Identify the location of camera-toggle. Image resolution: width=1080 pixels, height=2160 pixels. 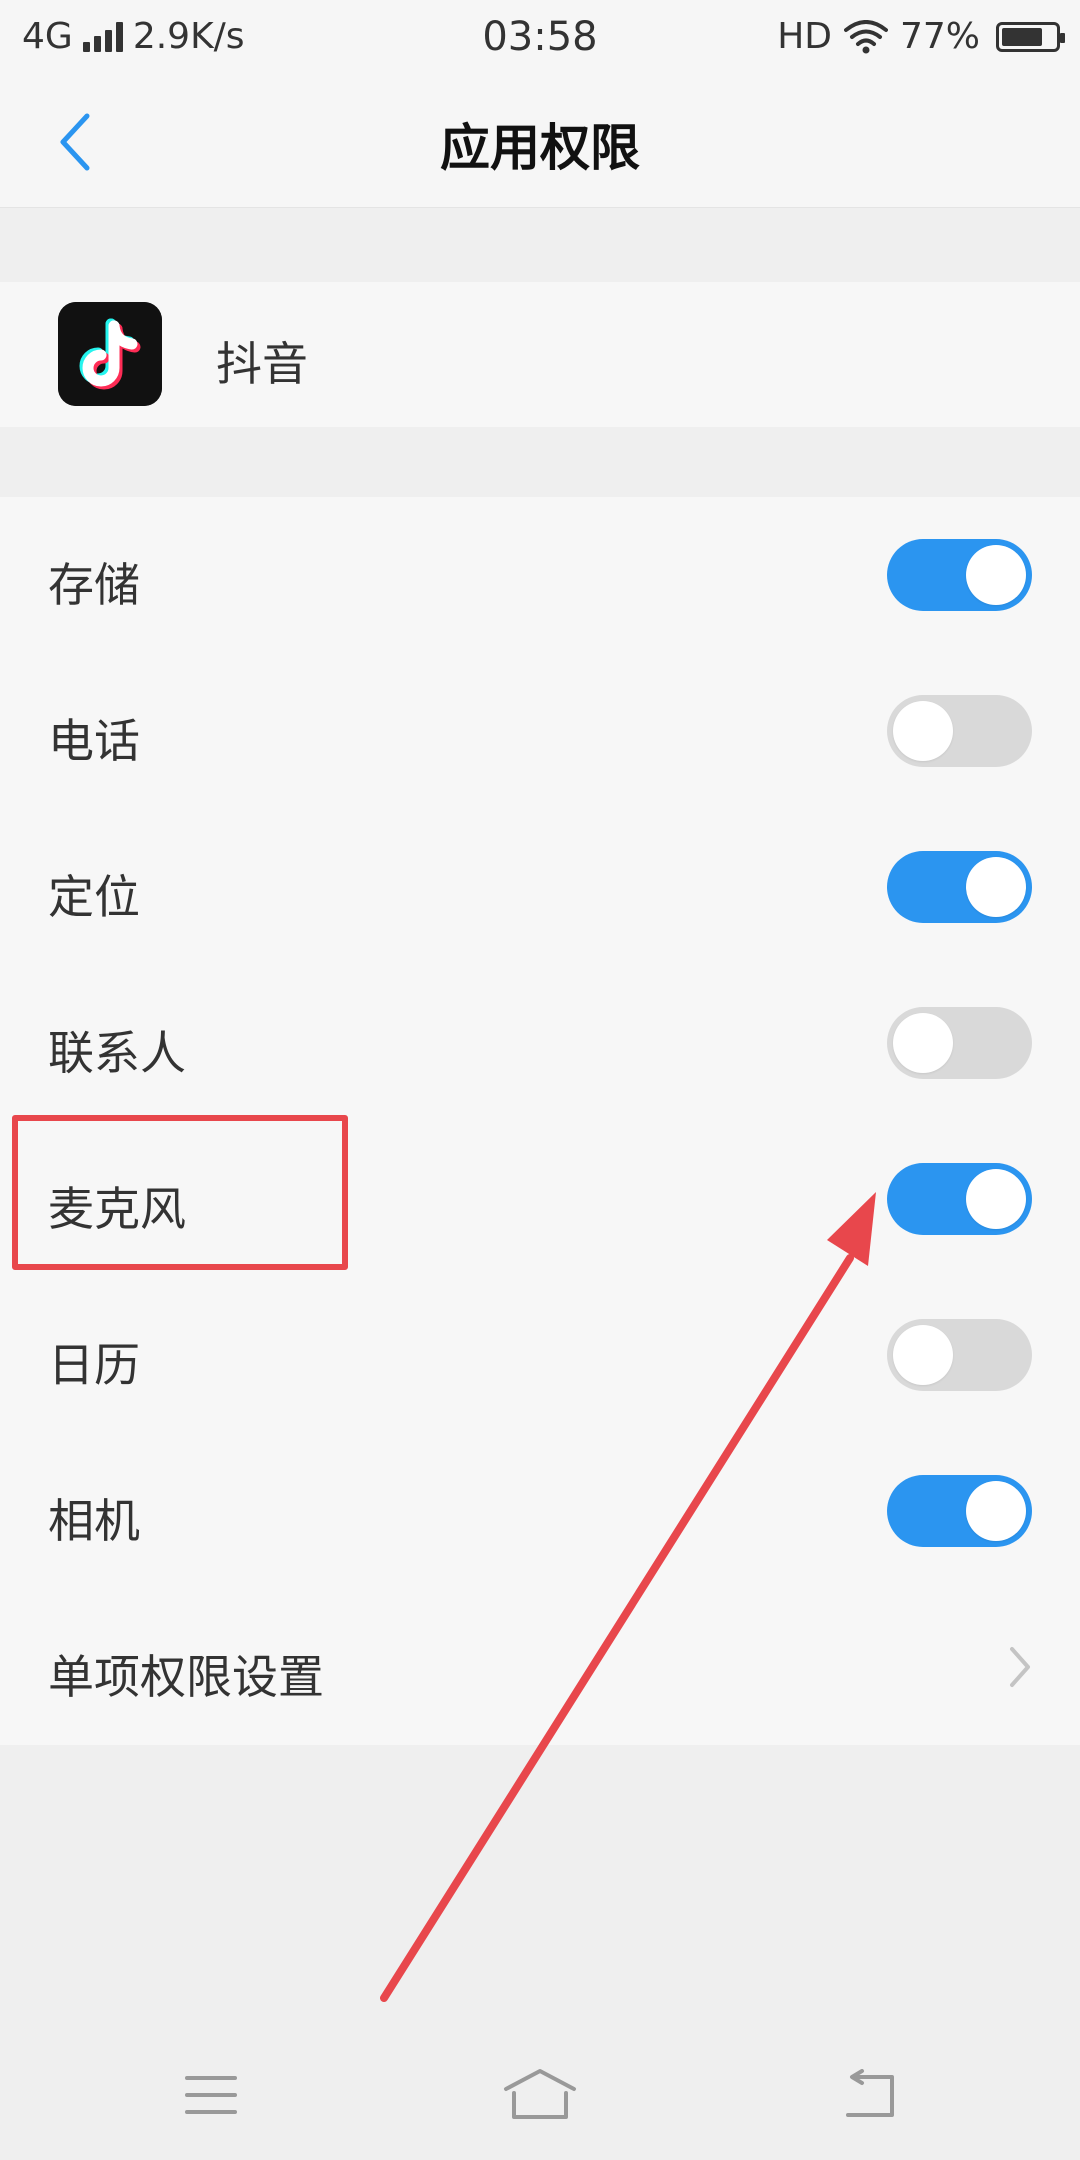
(959, 1511).